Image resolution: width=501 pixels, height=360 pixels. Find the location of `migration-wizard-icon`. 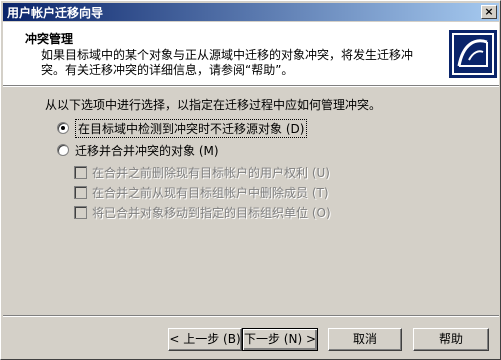

migration-wizard-icon is located at coordinates (473, 54).